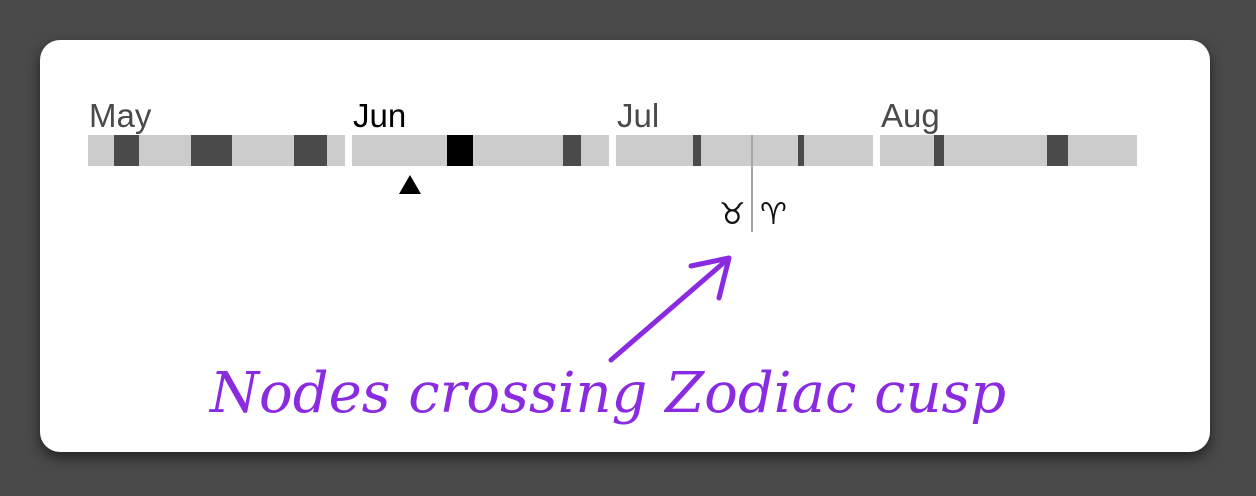 This screenshot has width=1256, height=496. What do you see at coordinates (608, 393) in the screenshot?
I see `annotation-text: Nodes crossing Zodiac cusp` at bounding box center [608, 393].